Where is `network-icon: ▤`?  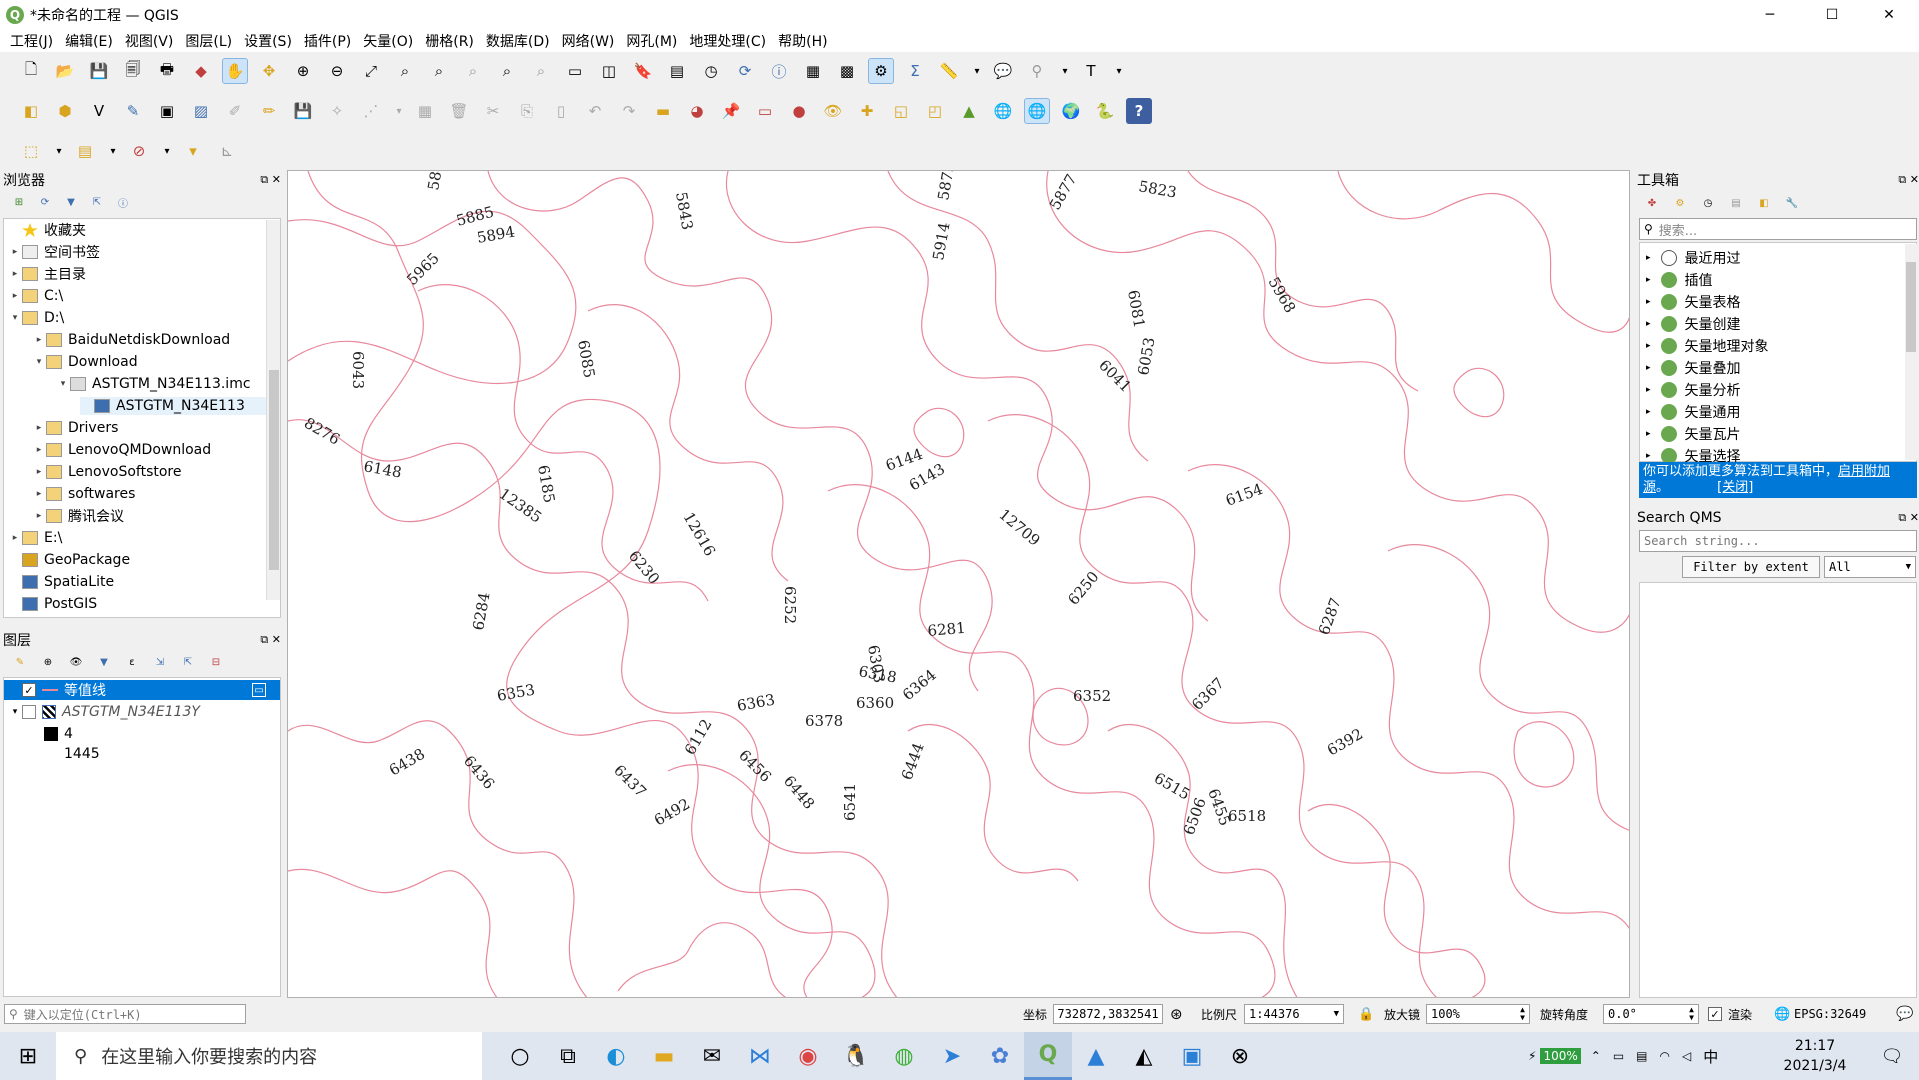 network-icon: ▤ is located at coordinates (1641, 1056).